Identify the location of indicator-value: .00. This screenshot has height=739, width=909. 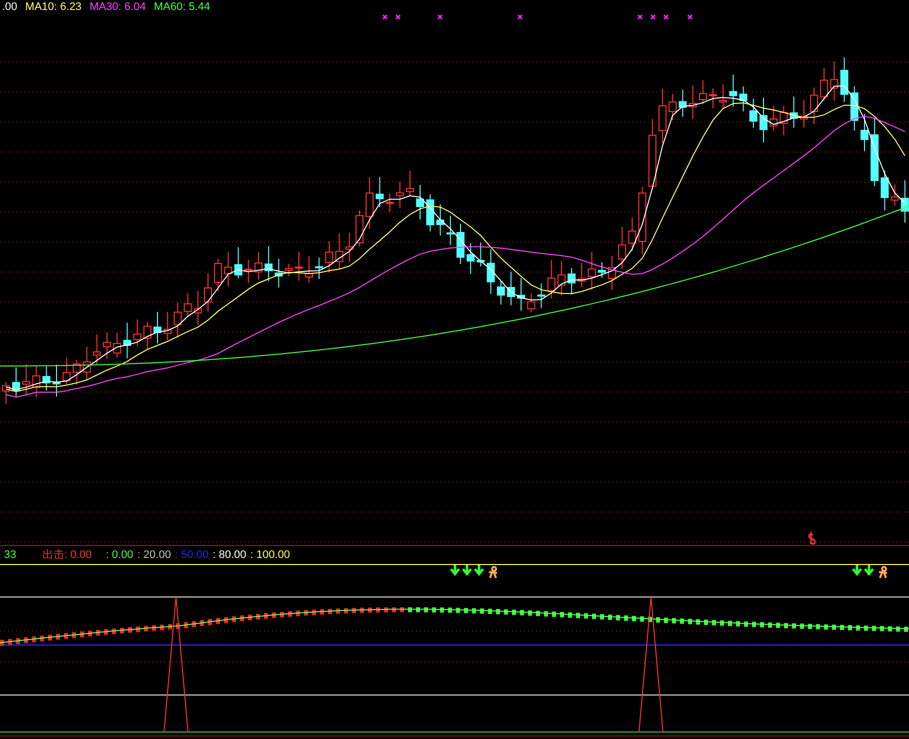
(10, 7).